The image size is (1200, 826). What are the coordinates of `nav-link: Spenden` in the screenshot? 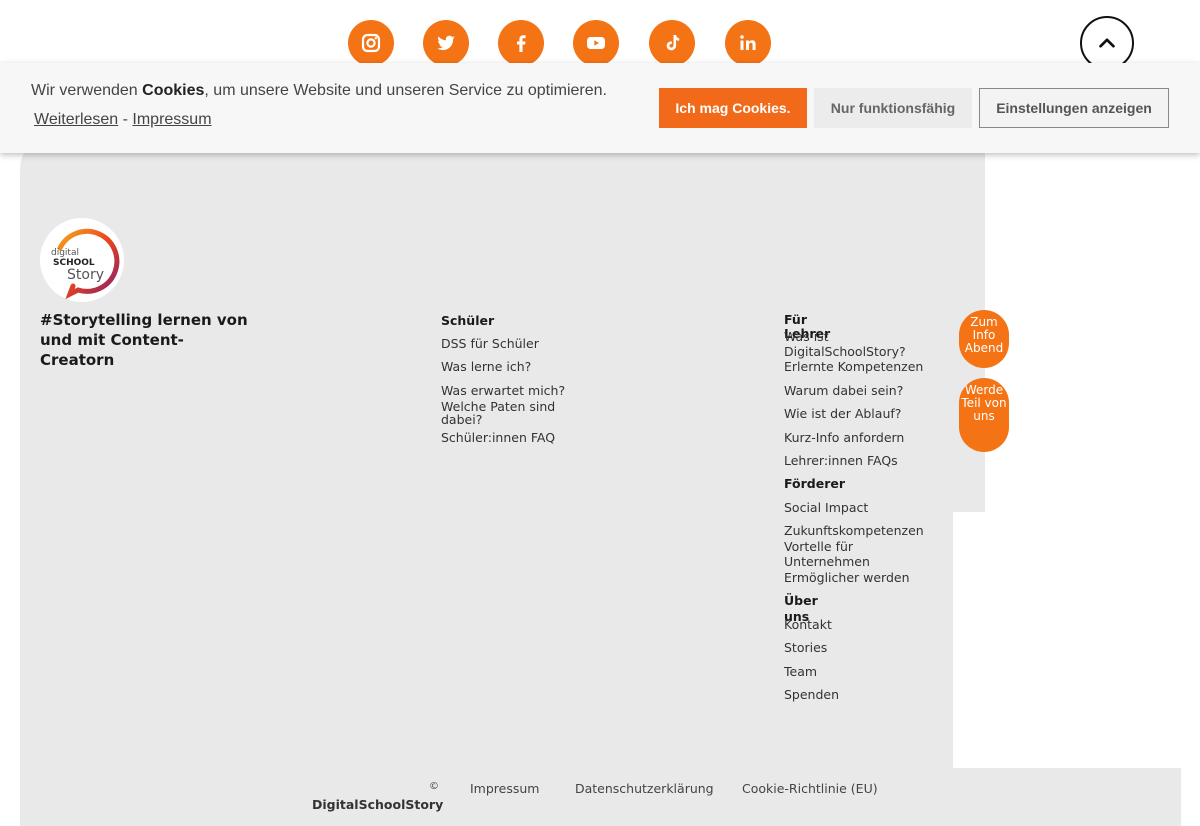 It's located at (811, 694).